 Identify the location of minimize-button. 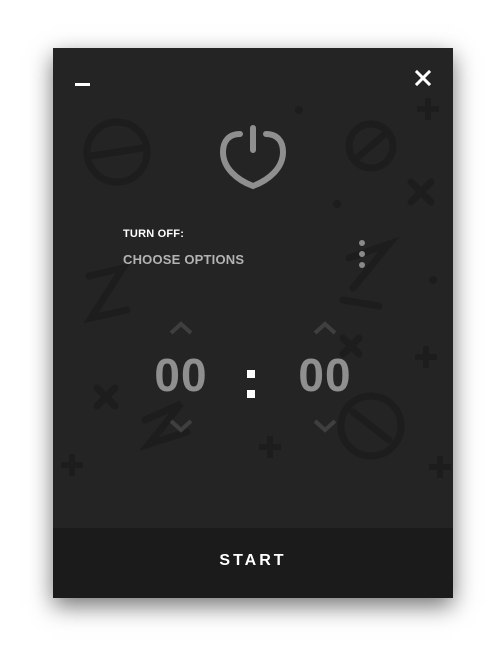
(83, 84).